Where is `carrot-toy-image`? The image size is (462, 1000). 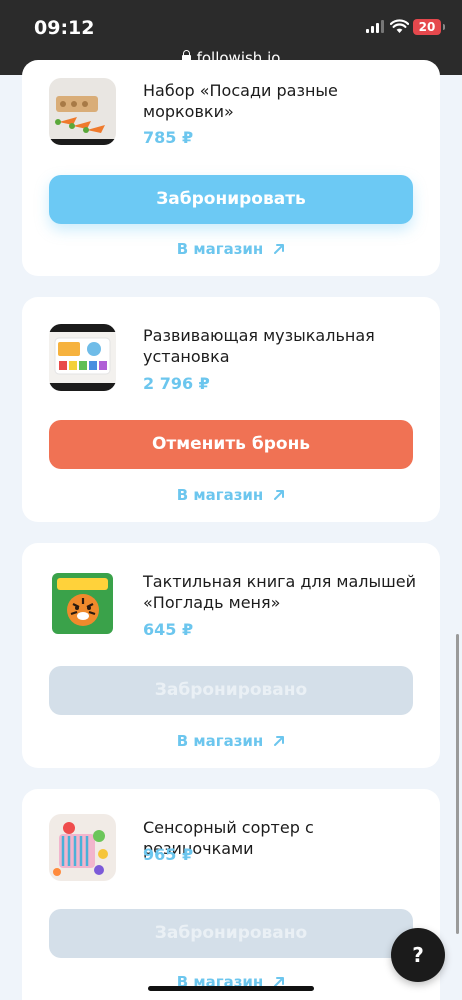
carrot-toy-image is located at coordinates (82, 111).